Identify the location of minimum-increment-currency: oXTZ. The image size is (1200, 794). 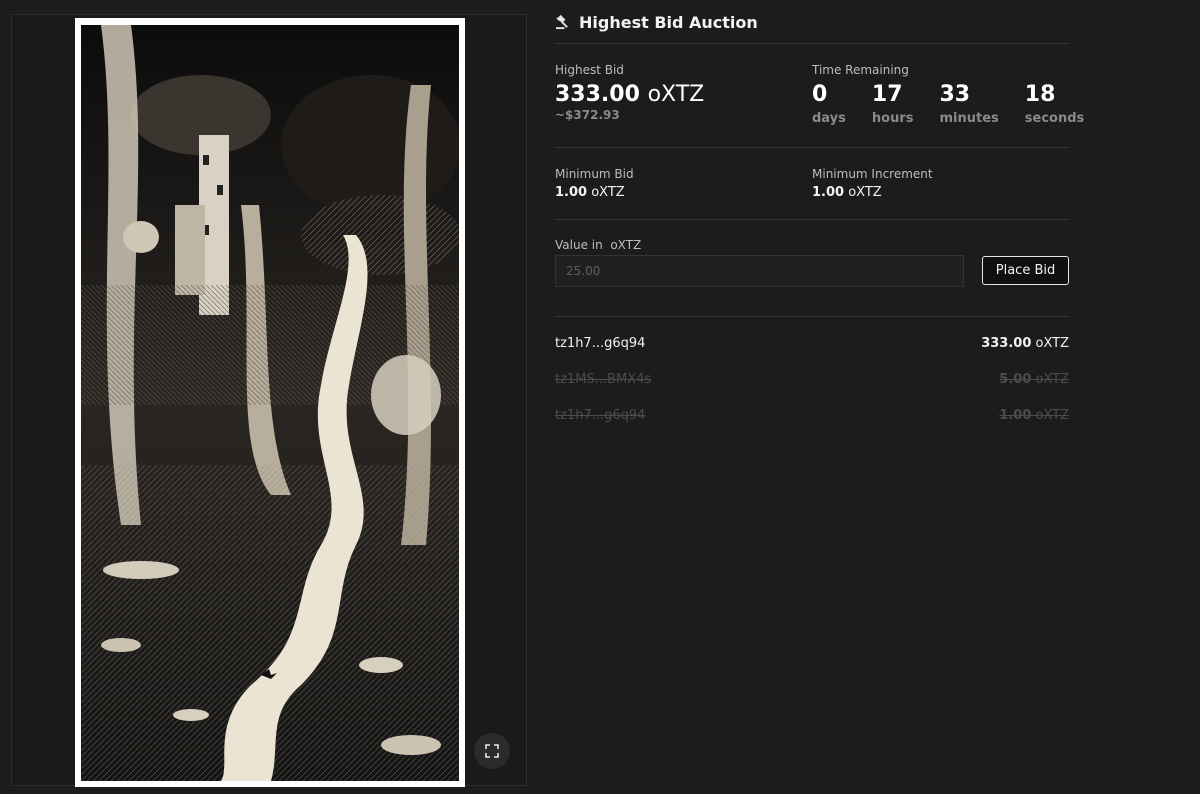
(865, 192).